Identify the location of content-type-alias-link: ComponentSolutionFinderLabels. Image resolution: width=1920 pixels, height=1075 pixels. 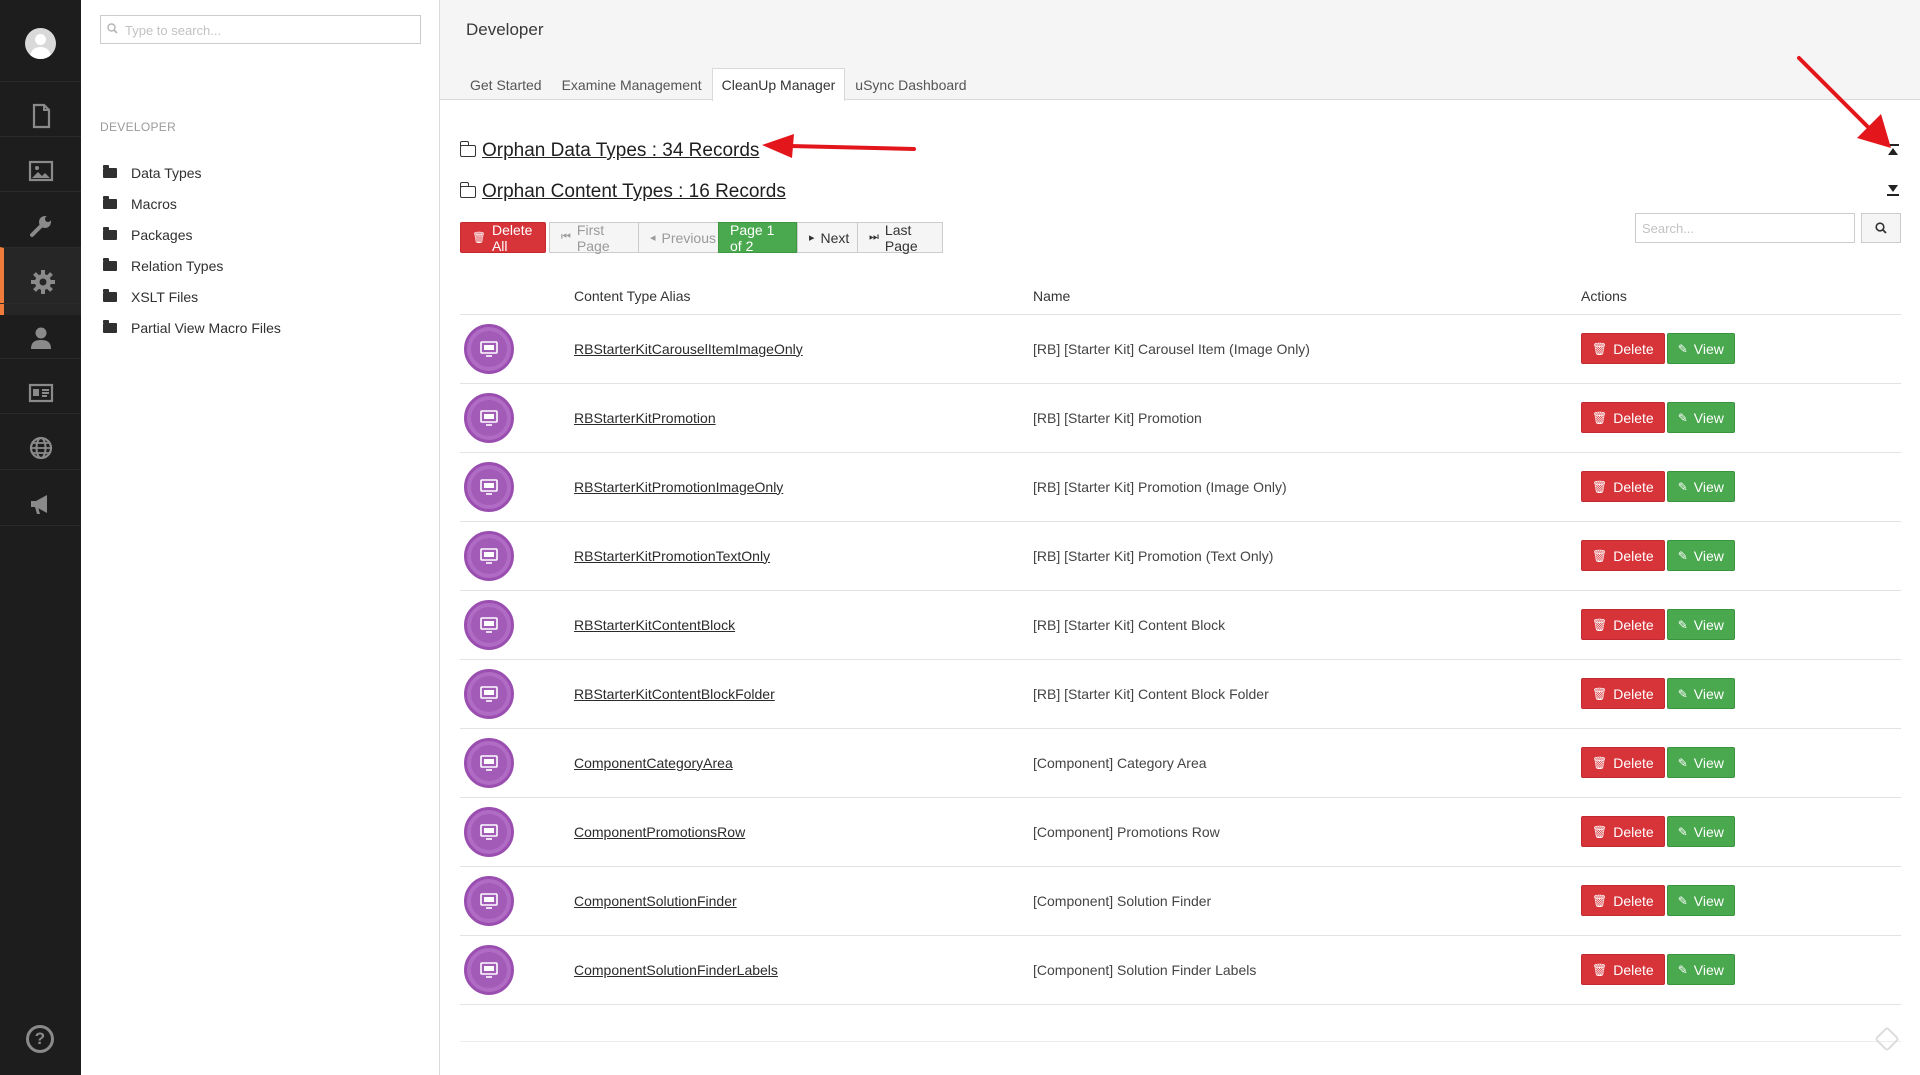
(676, 970).